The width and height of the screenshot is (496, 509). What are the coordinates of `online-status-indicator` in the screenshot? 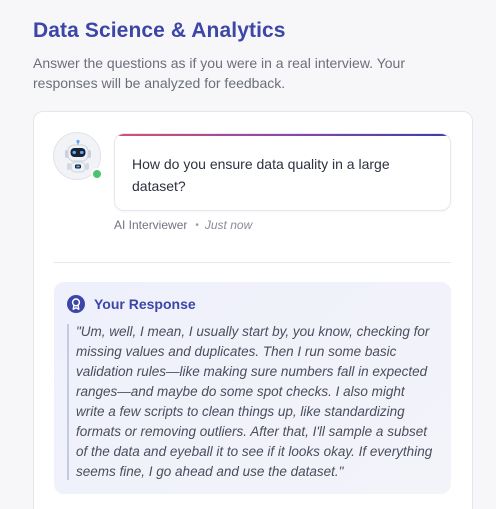 It's located at (97, 174).